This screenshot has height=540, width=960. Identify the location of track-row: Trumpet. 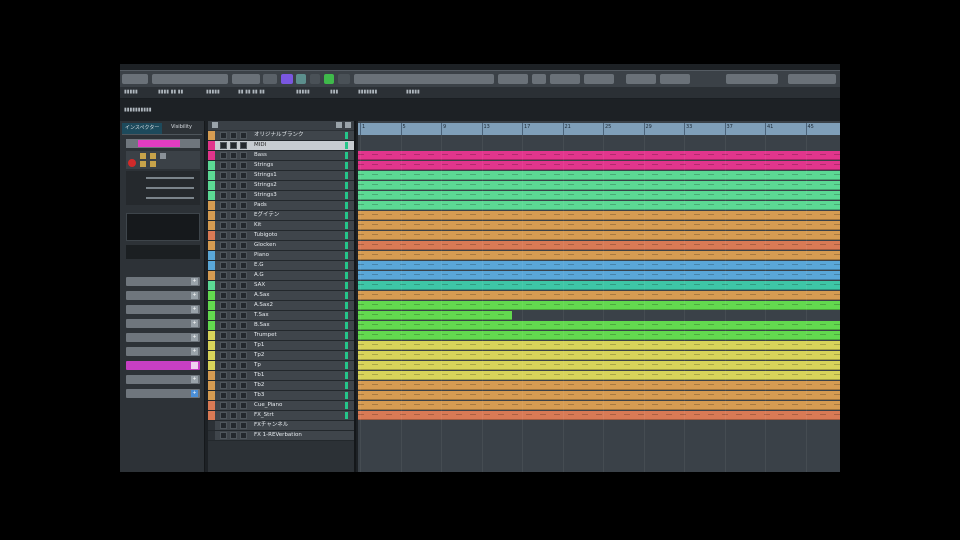
(281, 336).